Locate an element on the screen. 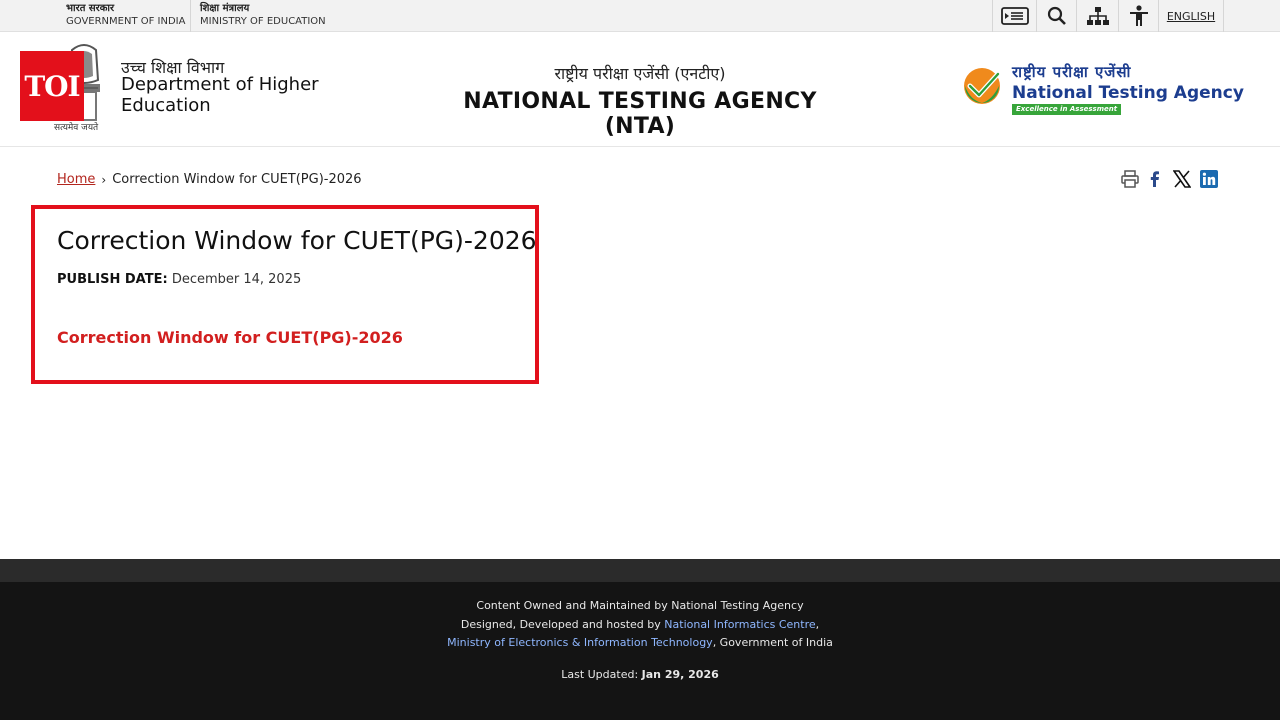 The height and width of the screenshot is (720, 1280). footer-hosting-prefix: Designed, Developed and hosted by is located at coordinates (562, 624).